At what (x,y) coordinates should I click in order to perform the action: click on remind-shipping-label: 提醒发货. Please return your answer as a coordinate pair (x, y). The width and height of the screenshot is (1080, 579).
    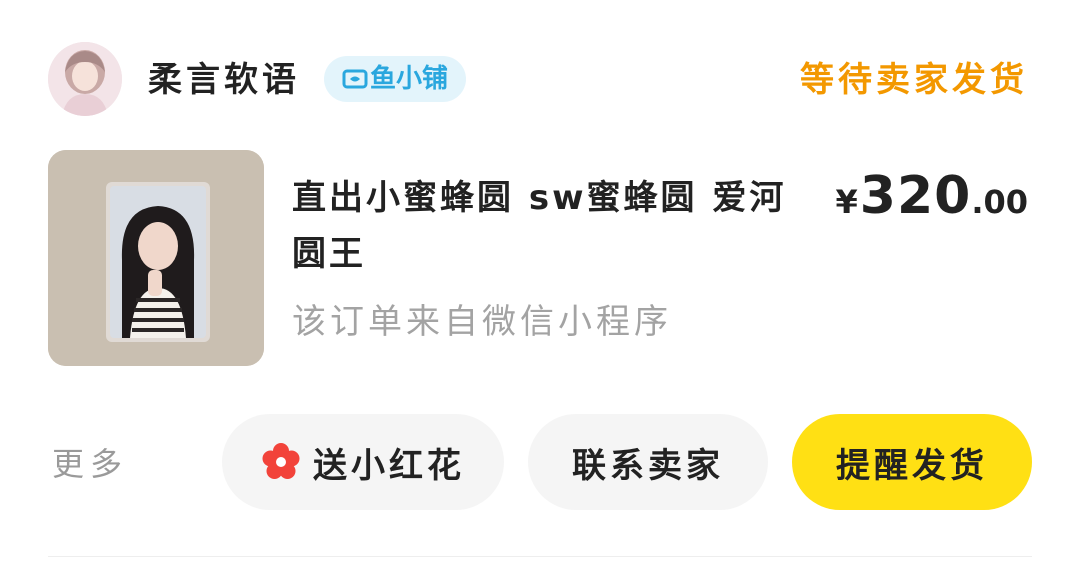
    Looking at the image, I should click on (912, 465).